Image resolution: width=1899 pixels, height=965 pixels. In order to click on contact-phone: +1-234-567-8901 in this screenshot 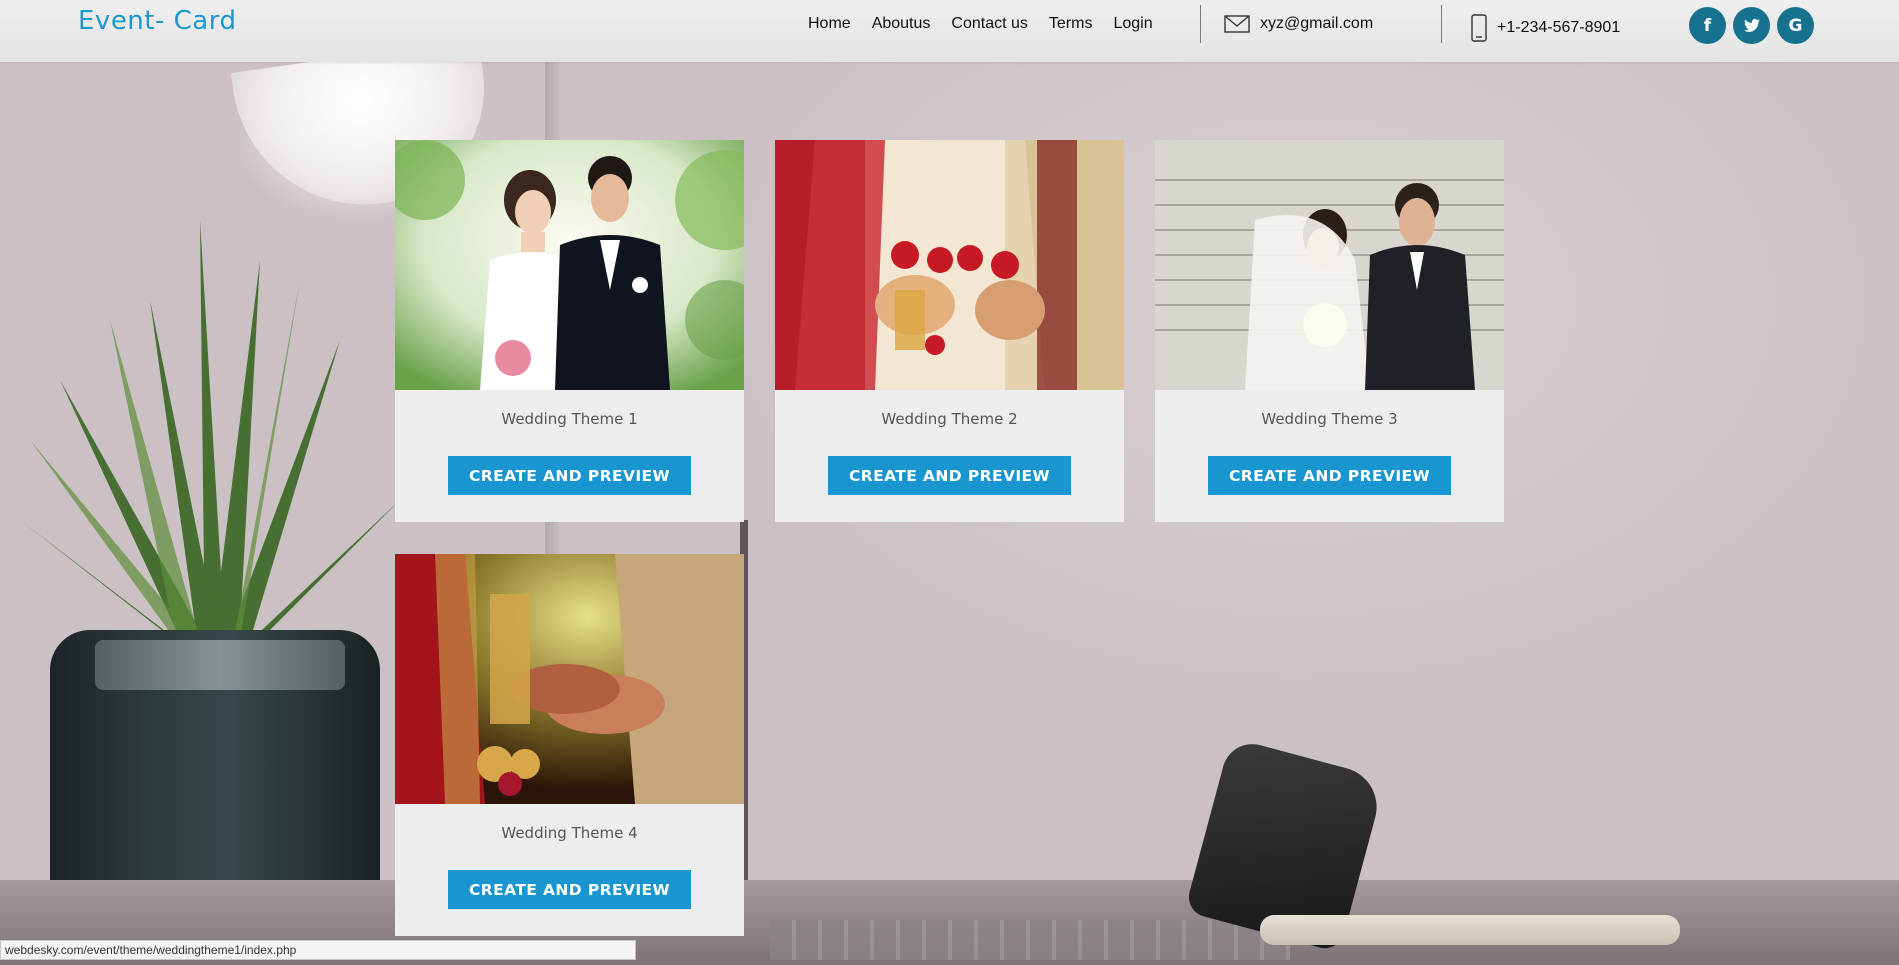, I will do `click(1545, 28)`.